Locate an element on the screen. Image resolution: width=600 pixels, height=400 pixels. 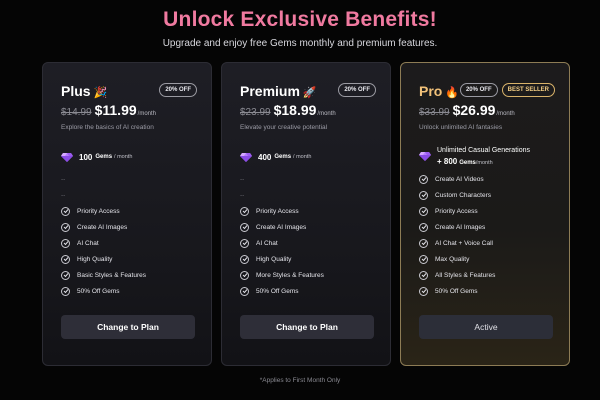
original-price: $23.99 is located at coordinates (255, 112).